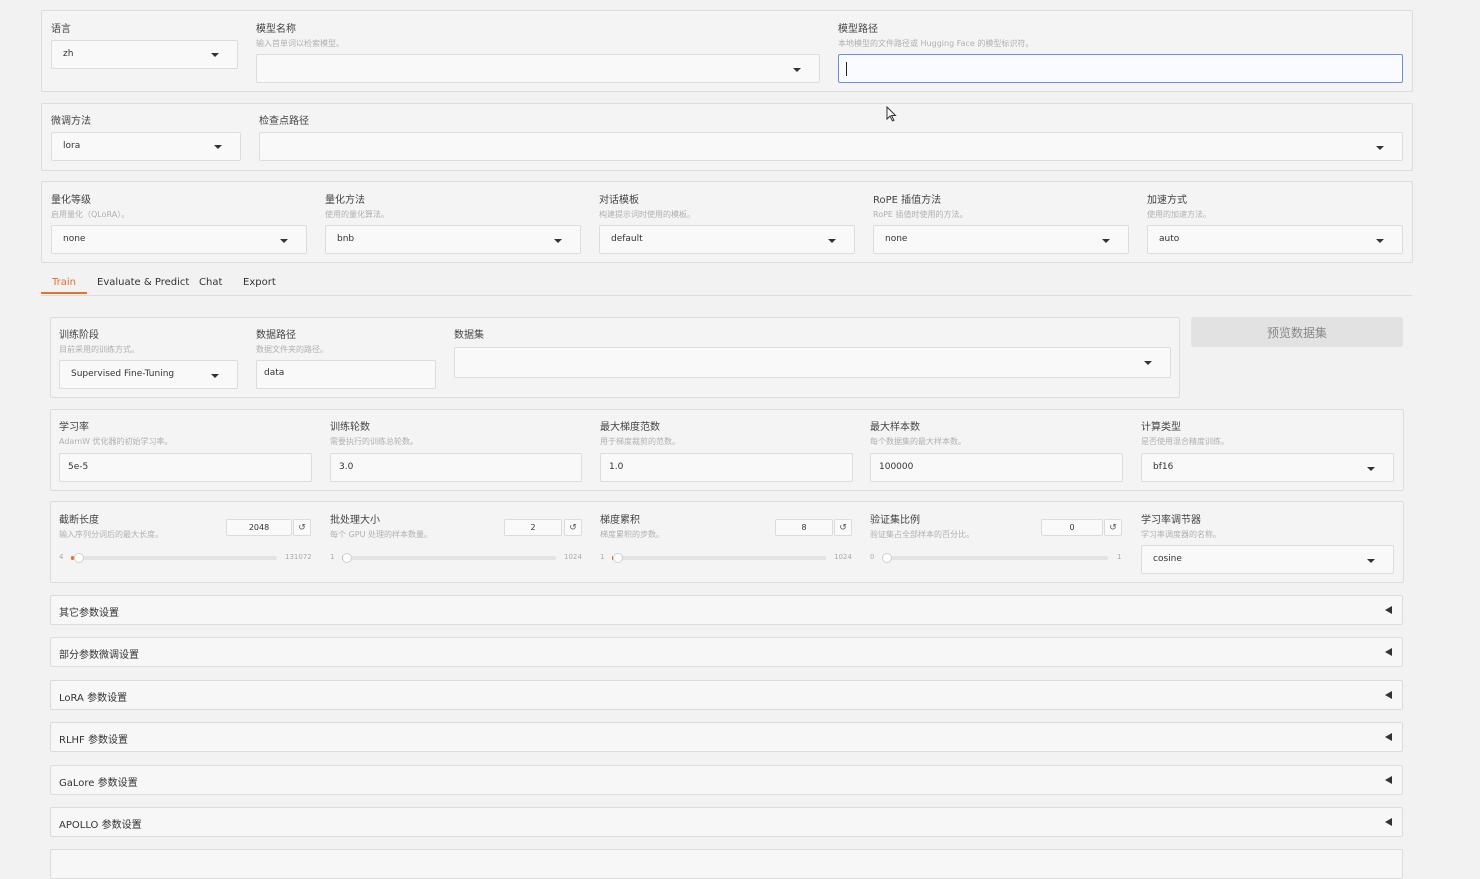 The height and width of the screenshot is (879, 1480). Describe the element at coordinates (61, 27) in the screenshot. I see `lang-label: 语言` at that location.